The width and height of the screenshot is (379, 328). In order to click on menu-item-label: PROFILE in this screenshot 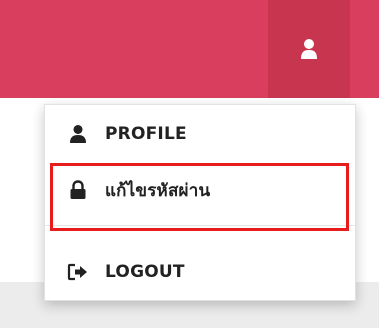, I will do `click(146, 134)`.